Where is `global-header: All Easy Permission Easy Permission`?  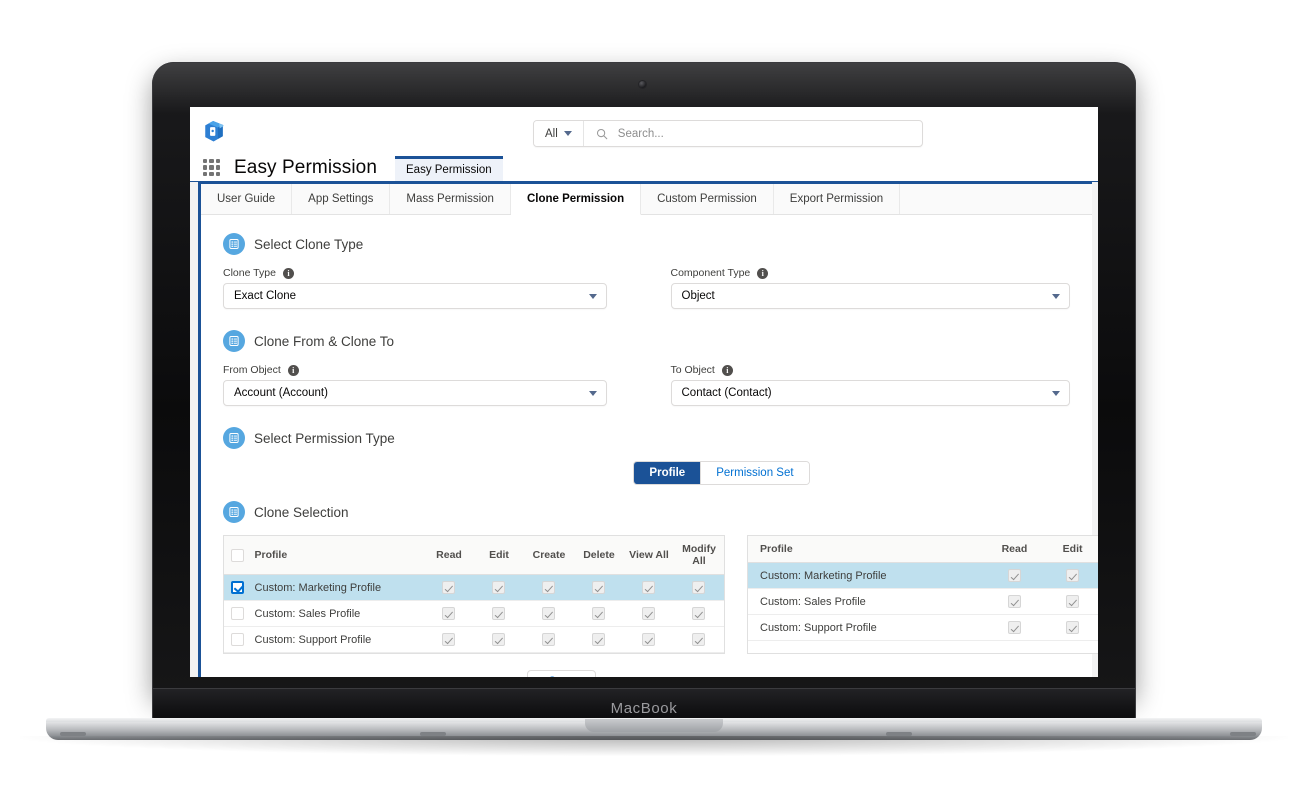
global-header: All Easy Permission Easy Permission is located at coordinates (644, 145).